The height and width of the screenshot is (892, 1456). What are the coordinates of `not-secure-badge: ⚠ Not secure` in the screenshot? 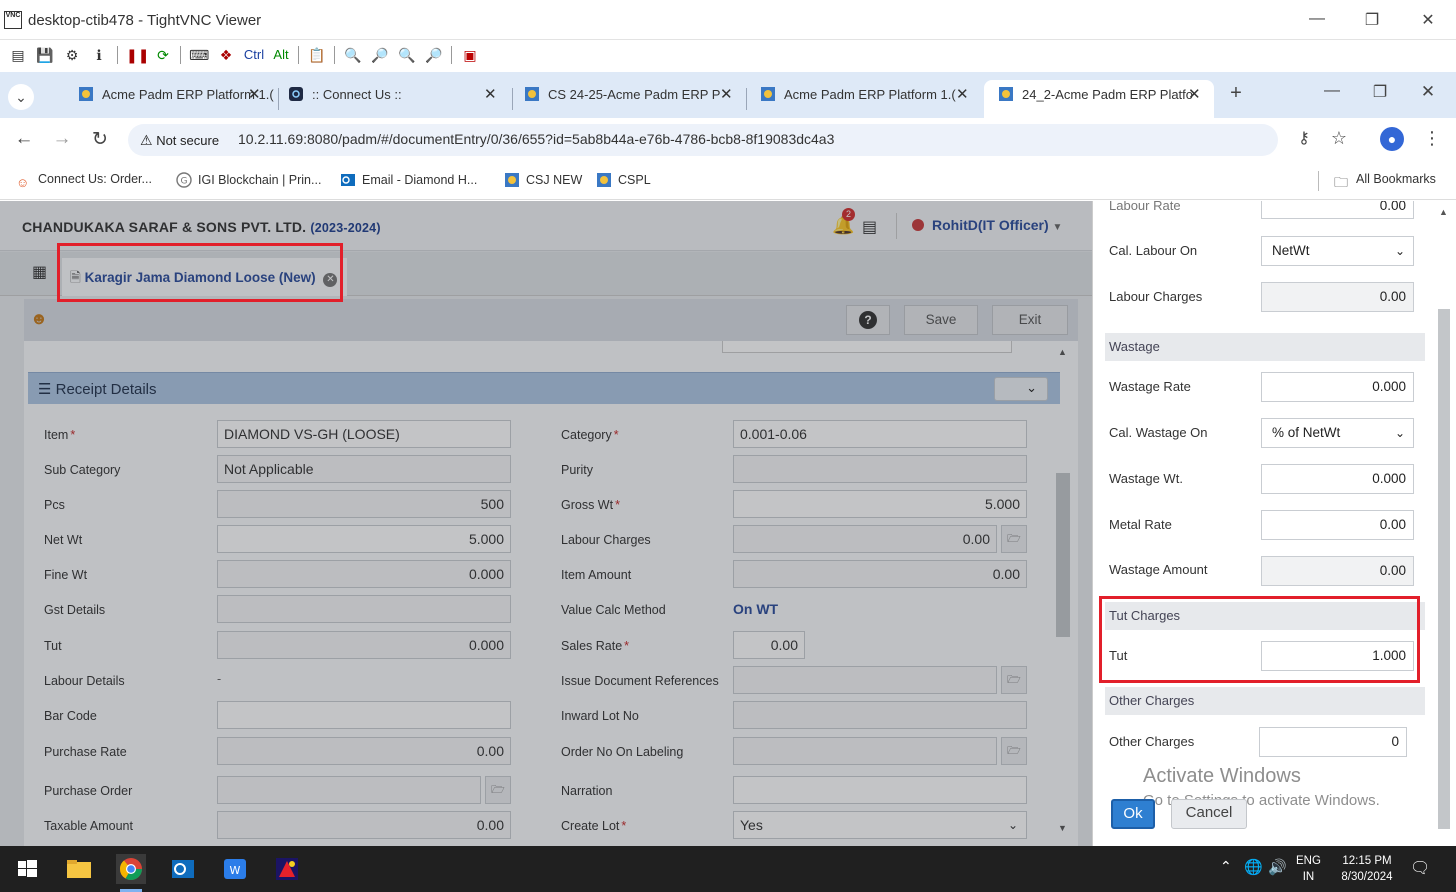 It's located at (179, 140).